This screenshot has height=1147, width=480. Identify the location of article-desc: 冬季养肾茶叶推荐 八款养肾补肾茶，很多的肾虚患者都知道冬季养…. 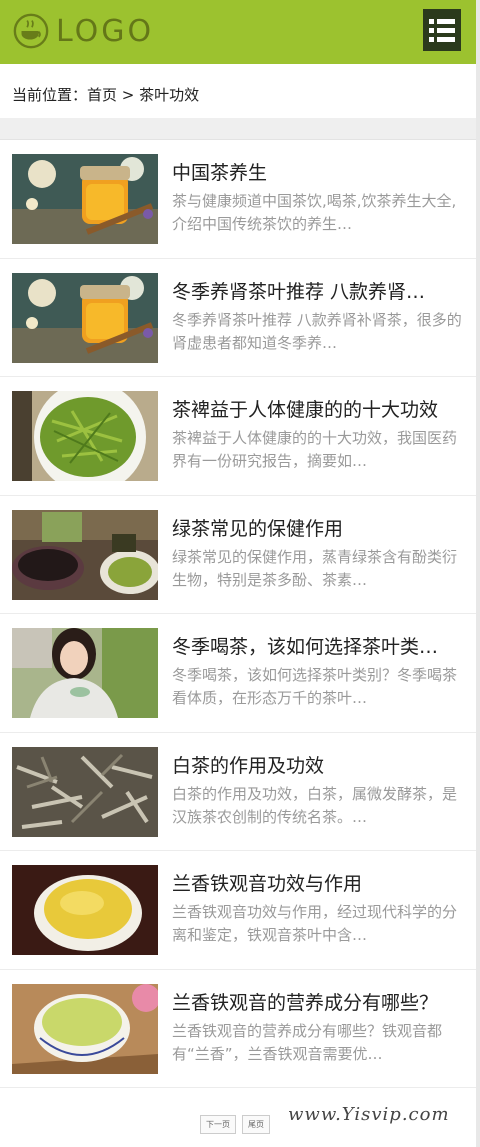
(317, 331).